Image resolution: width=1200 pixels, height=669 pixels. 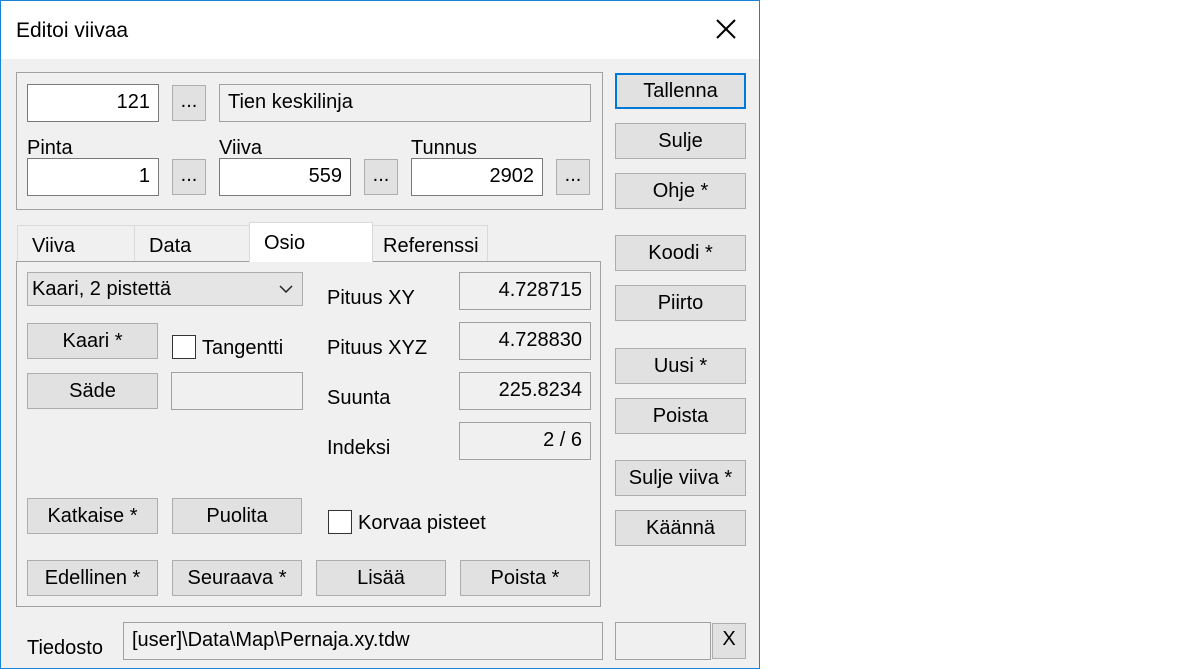 What do you see at coordinates (444, 148) in the screenshot?
I see `tunnus-label: Tunnus` at bounding box center [444, 148].